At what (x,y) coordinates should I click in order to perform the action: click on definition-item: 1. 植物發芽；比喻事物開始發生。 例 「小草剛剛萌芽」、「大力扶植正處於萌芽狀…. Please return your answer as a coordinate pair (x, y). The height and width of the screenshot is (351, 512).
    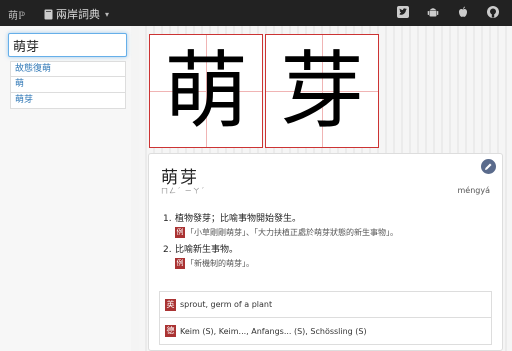
    Looking at the image, I should click on (328, 225).